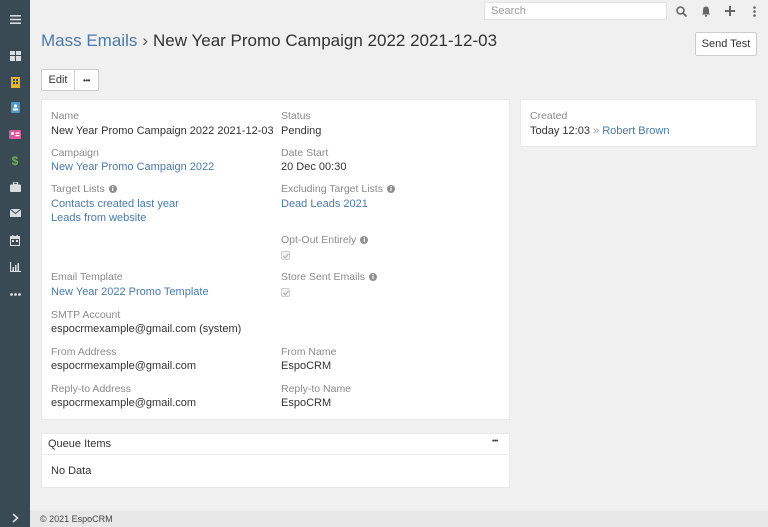  Describe the element at coordinates (275, 454) in the screenshot. I see `divider` at that location.